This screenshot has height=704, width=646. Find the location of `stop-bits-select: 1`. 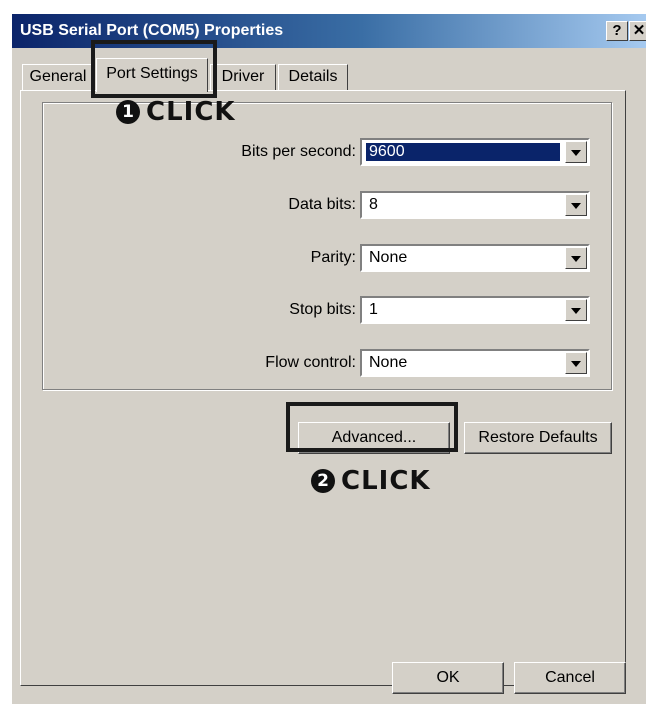

stop-bits-select: 1 is located at coordinates (475, 310).